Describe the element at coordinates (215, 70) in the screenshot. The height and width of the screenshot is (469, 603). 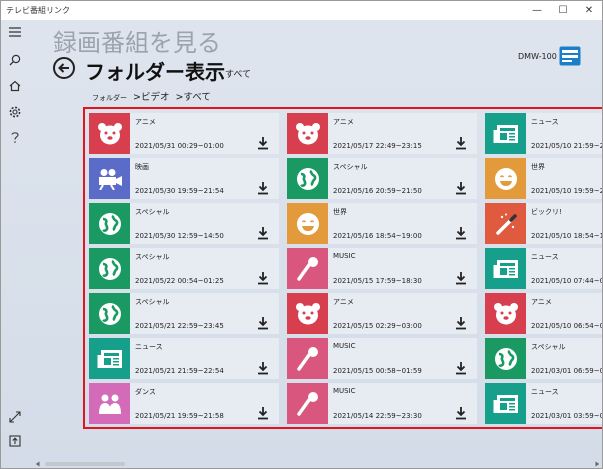
I see `chevron-down-icon: ⌄` at that location.